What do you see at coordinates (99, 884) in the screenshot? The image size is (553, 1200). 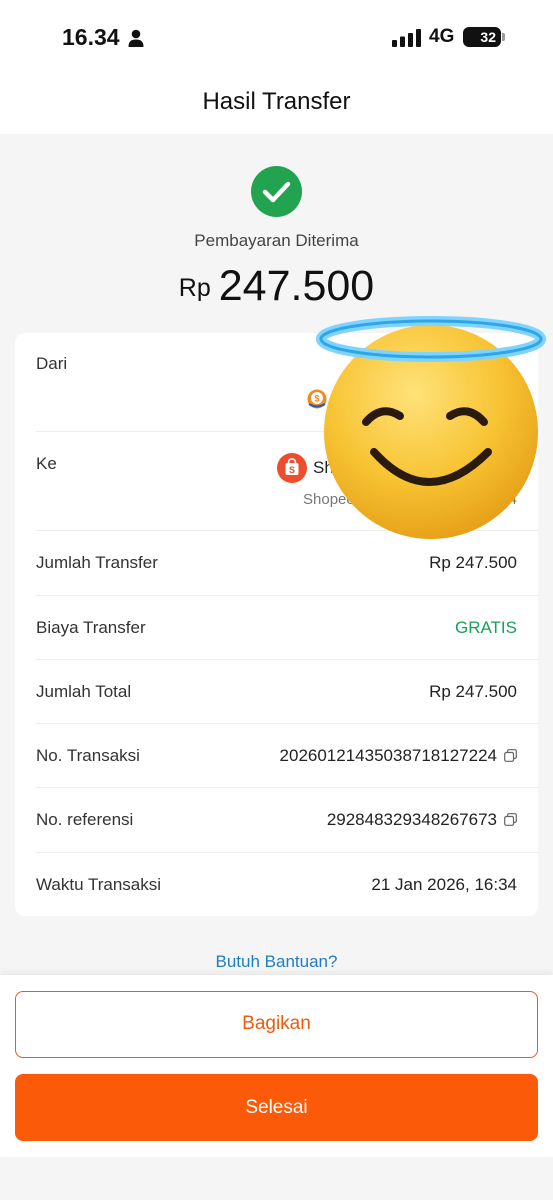 I see `transaction-time-label: Waktu Transaksi` at bounding box center [99, 884].